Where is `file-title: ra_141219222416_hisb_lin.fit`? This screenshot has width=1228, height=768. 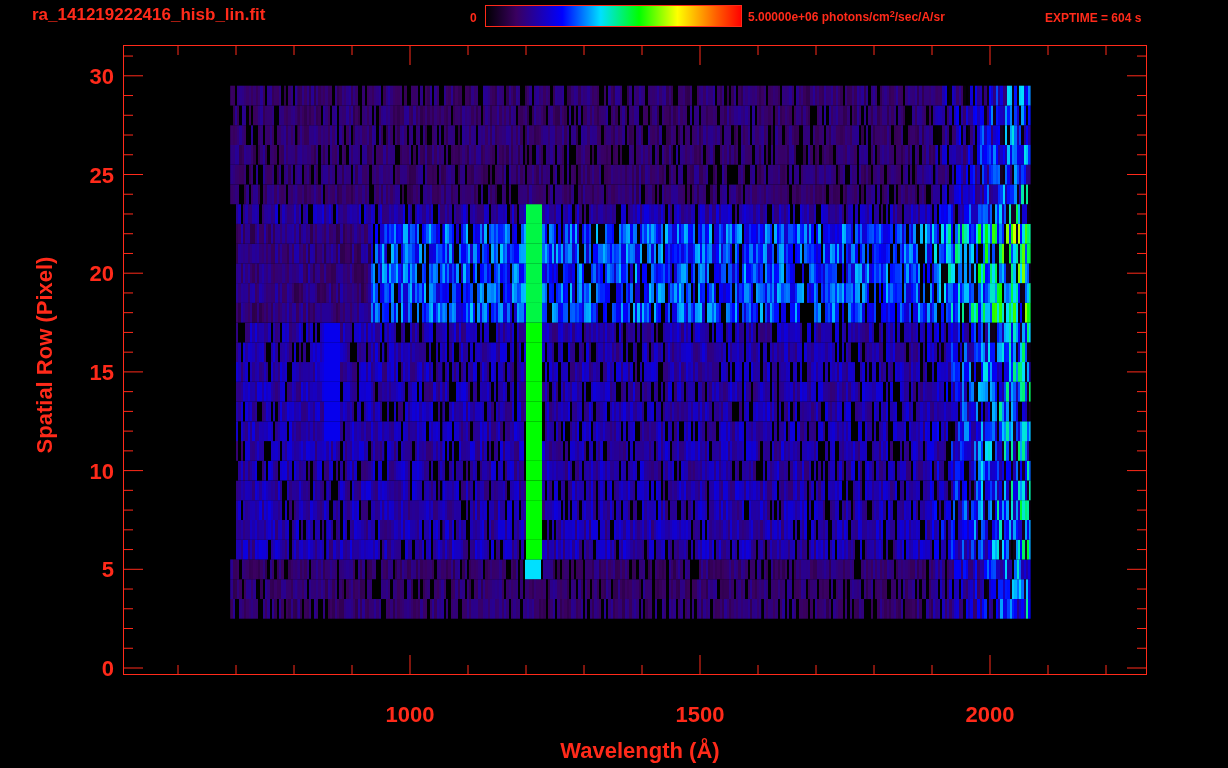
file-title: ra_141219222416_hisb_lin.fit is located at coordinates (149, 14).